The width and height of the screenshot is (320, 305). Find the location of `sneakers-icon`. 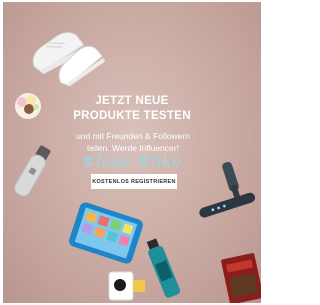

sneakers-icon is located at coordinates (65, 54).